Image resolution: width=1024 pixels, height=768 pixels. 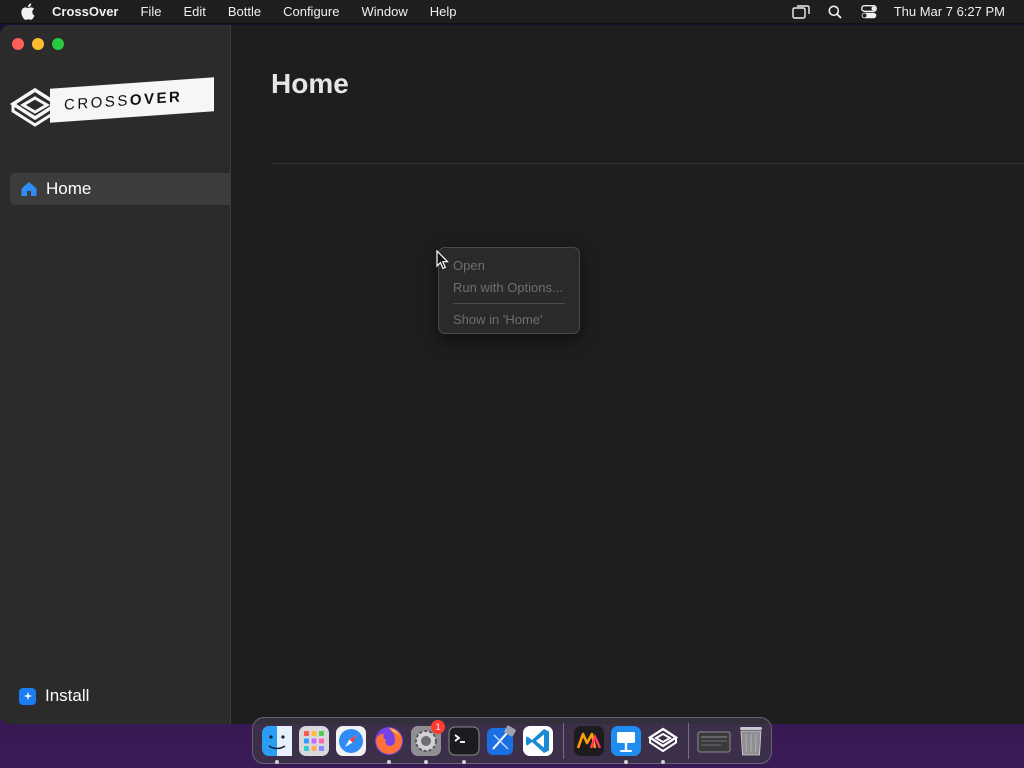 What do you see at coordinates (463, 761) in the screenshot?
I see `terminal-running-indicator` at bounding box center [463, 761].